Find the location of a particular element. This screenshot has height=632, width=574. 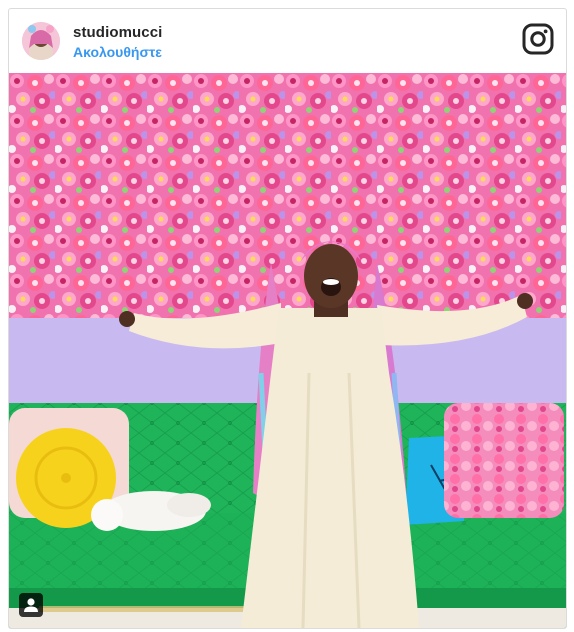

person-icon is located at coordinates (31, 605).